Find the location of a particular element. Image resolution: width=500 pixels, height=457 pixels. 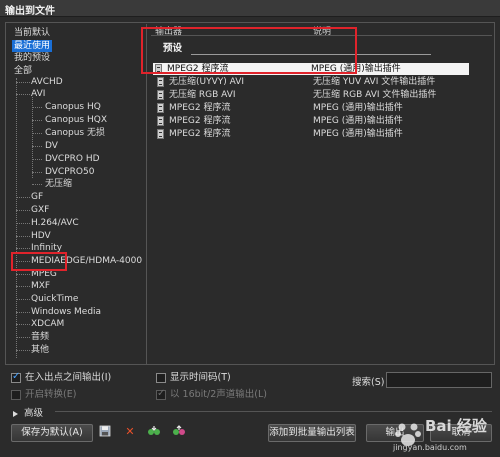

advanced-expander: 高级 is located at coordinates (28, 412).